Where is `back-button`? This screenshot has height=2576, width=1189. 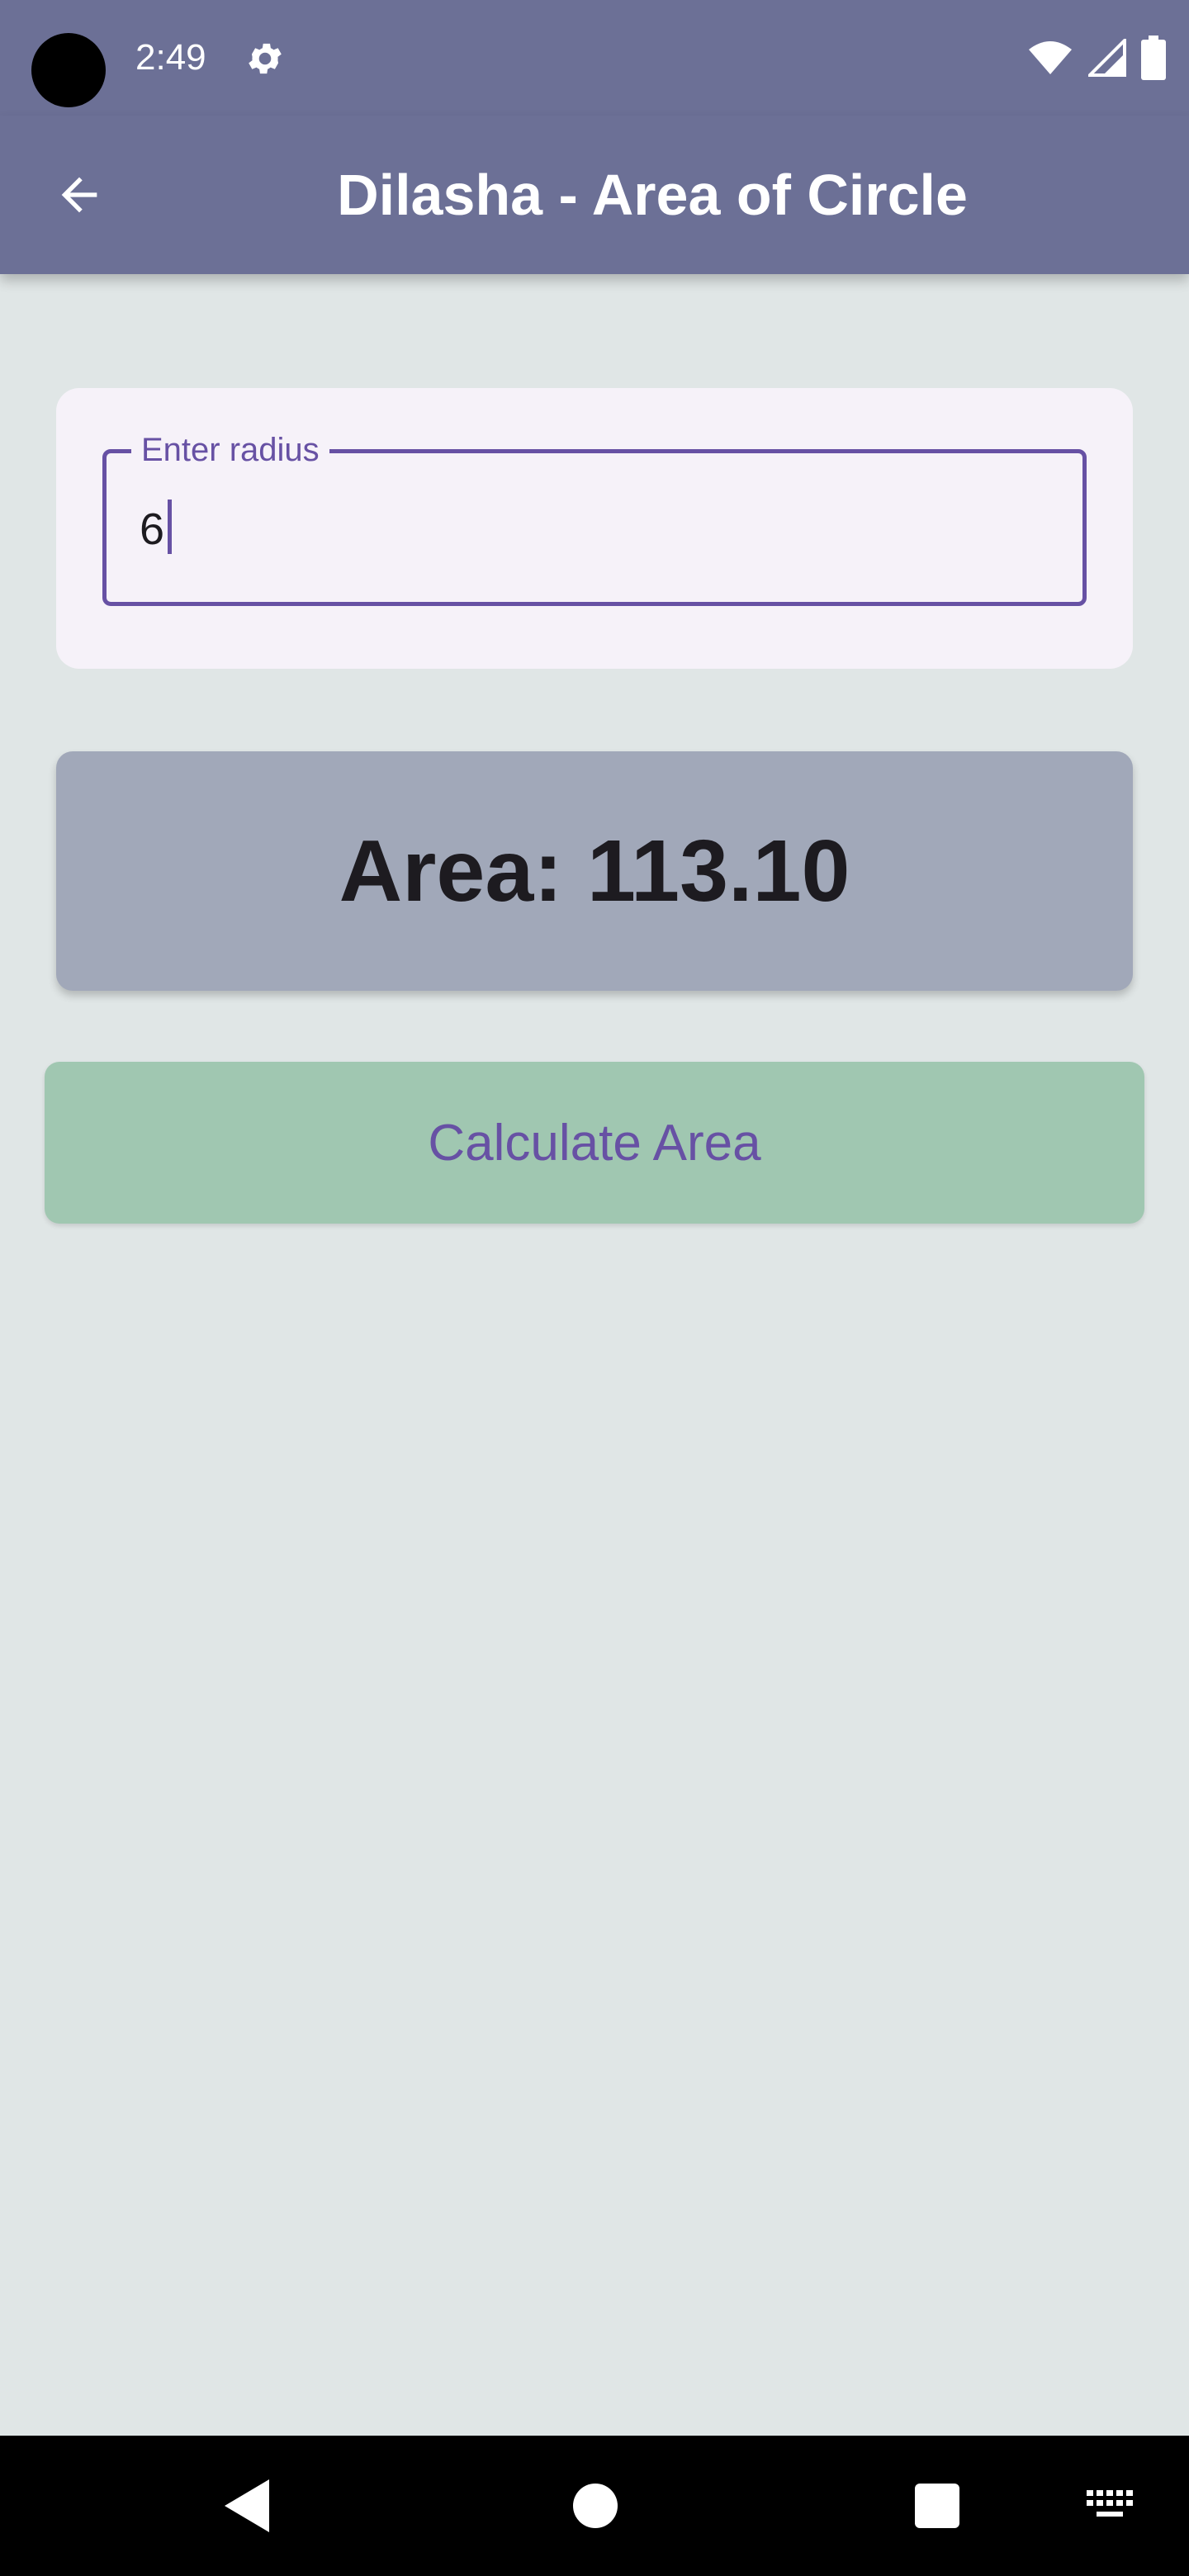
back-button is located at coordinates (79, 195).